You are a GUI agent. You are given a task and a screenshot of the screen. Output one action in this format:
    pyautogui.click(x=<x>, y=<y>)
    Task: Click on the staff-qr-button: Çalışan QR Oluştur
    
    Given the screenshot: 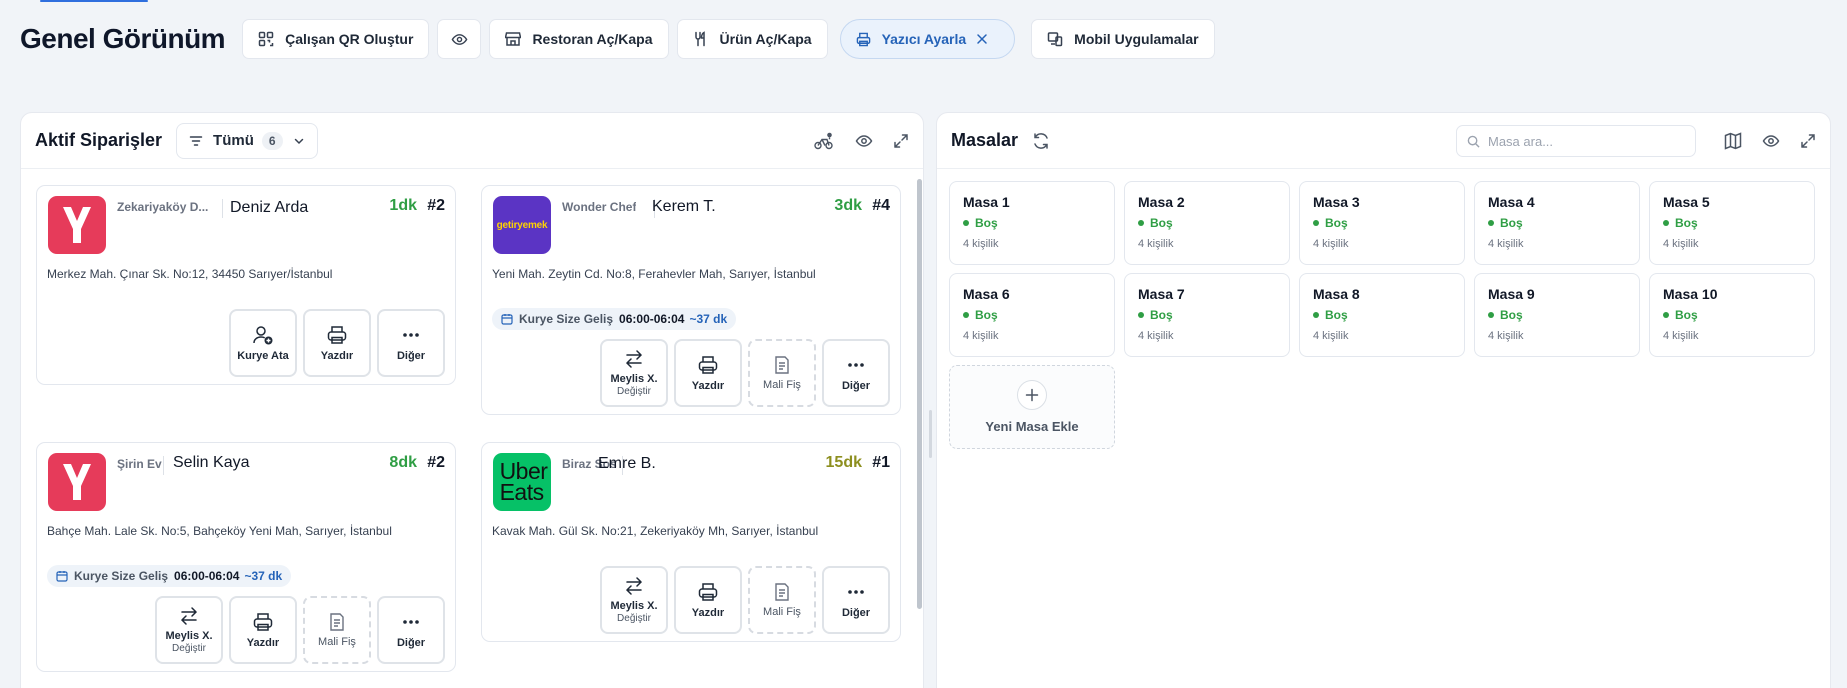 What is the action you would take?
    pyautogui.click(x=336, y=39)
    